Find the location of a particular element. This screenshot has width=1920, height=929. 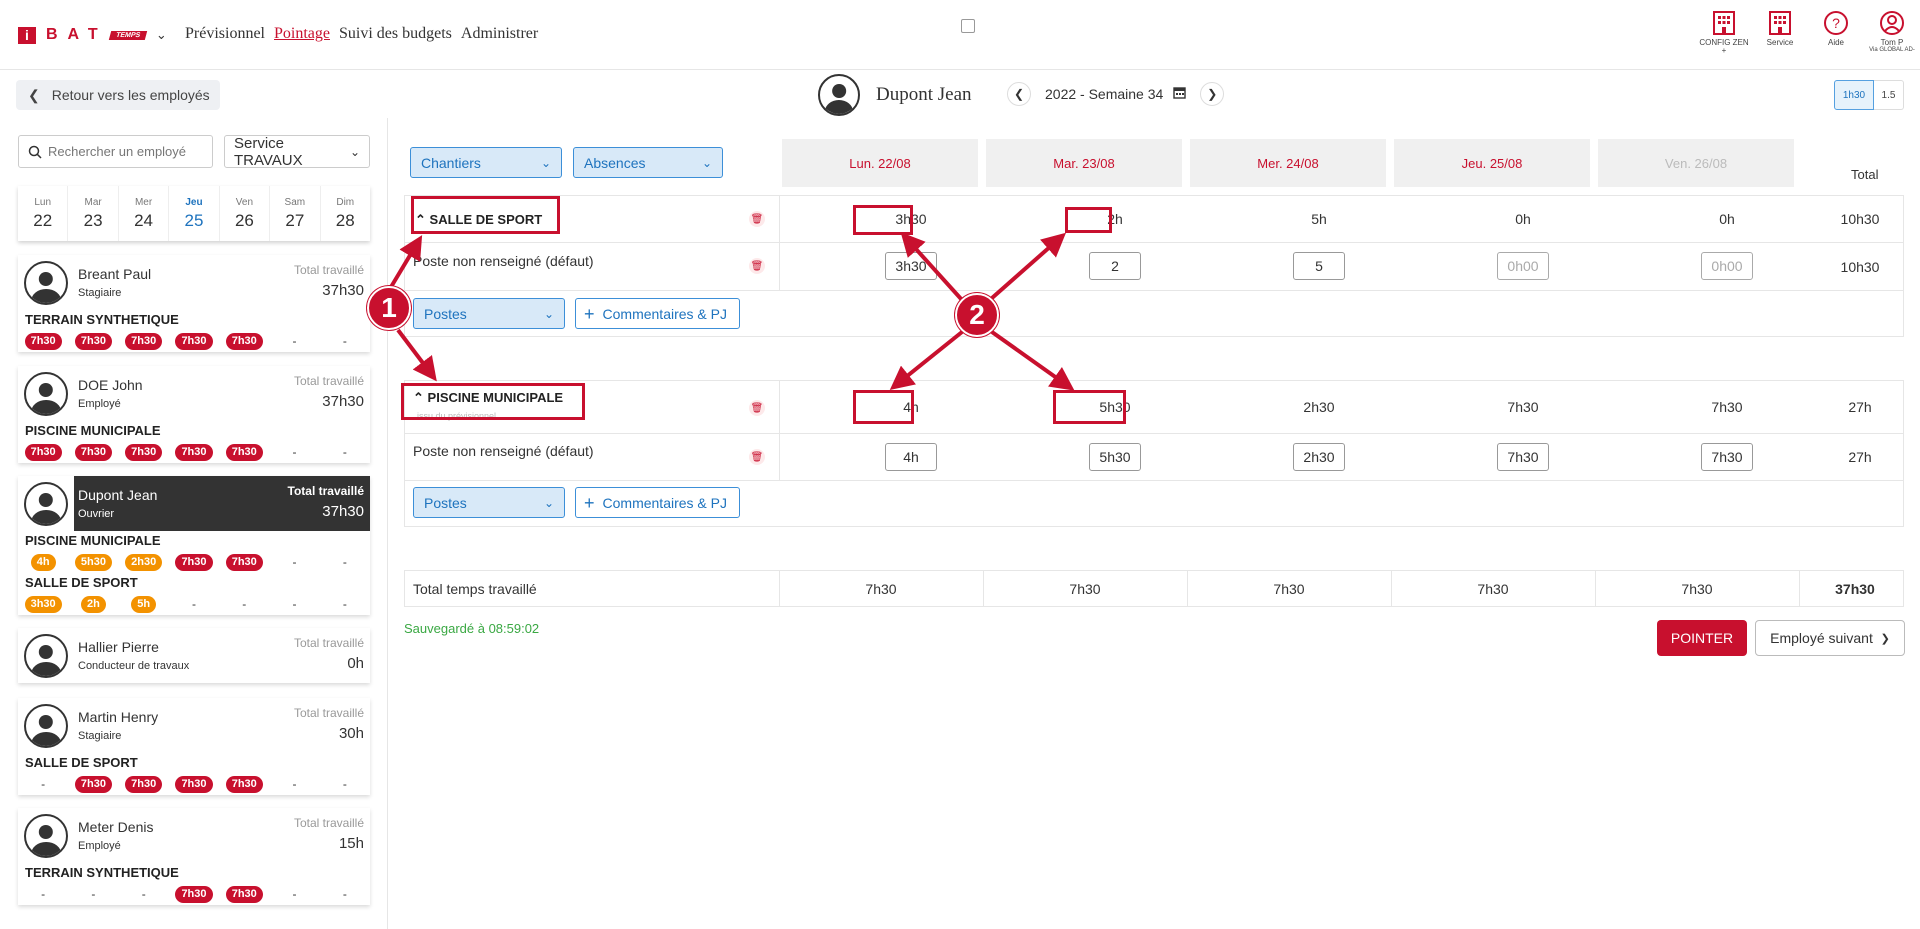

nav-suivi-budgets: Suivi des budgets is located at coordinates (395, 34).